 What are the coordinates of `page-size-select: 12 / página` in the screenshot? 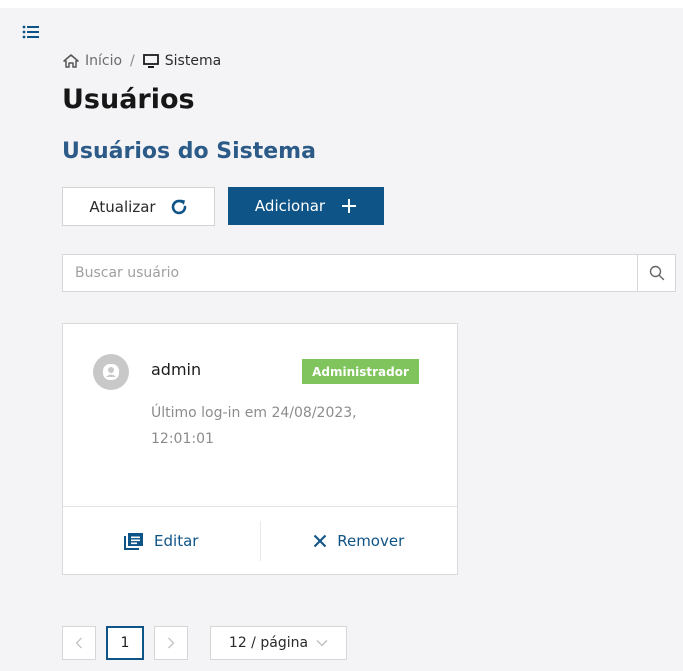 It's located at (278, 643).